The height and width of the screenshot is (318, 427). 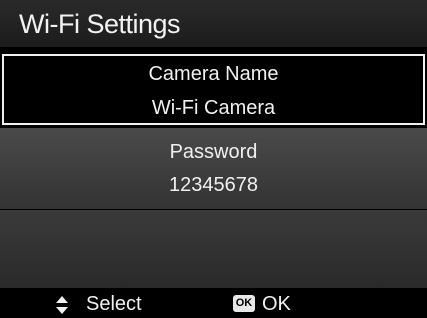 What do you see at coordinates (244, 303) in the screenshot?
I see `ok-button-icon: OK` at bounding box center [244, 303].